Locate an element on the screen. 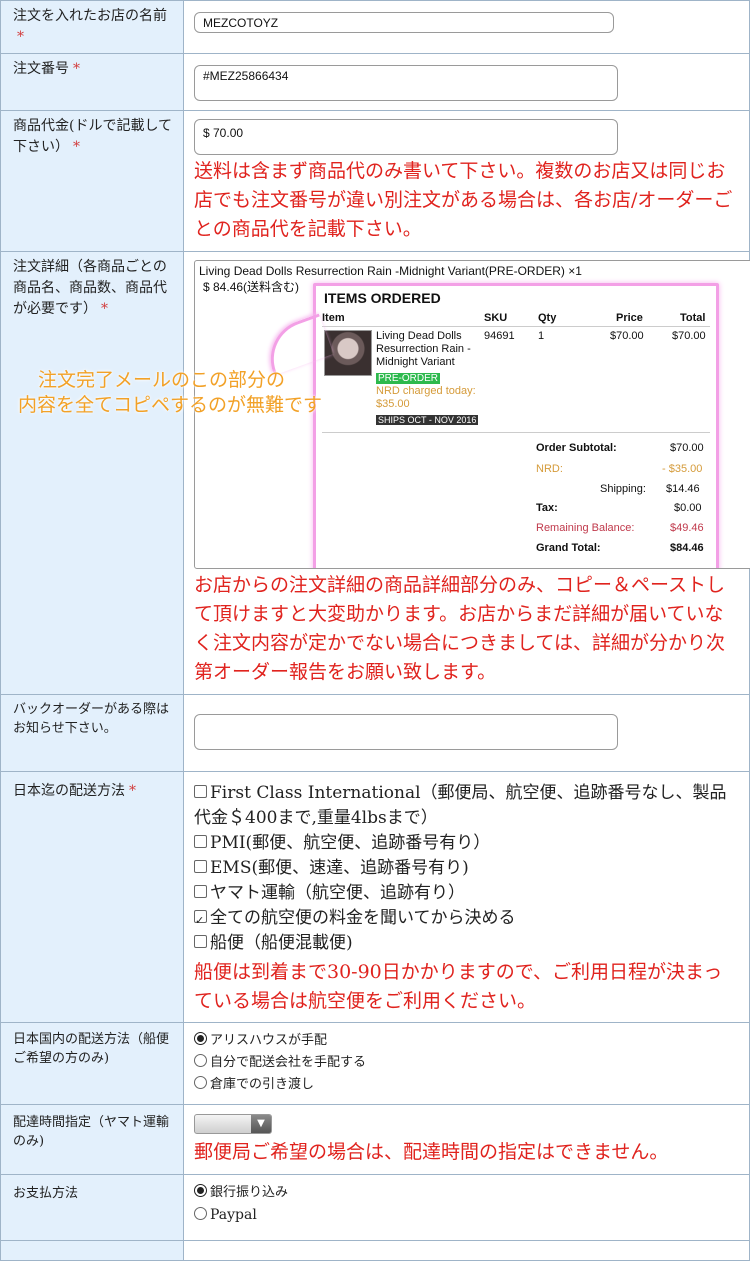 The width and height of the screenshot is (750, 1261). order-no-cell: #MEZ25866434 is located at coordinates (466, 82).